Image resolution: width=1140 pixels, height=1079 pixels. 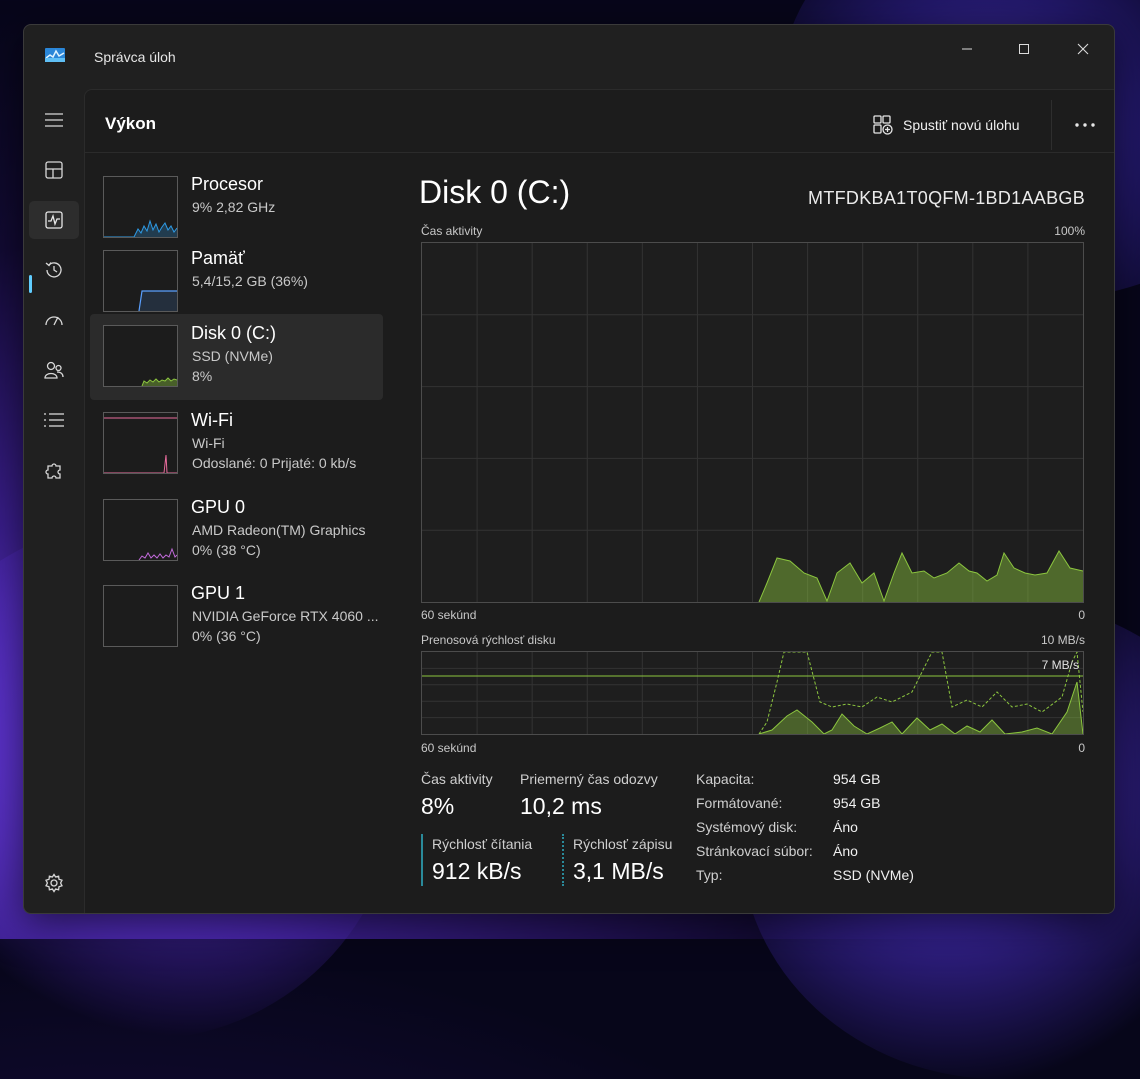 What do you see at coordinates (30, 284) in the screenshot?
I see `nav-selection-indicator` at bounding box center [30, 284].